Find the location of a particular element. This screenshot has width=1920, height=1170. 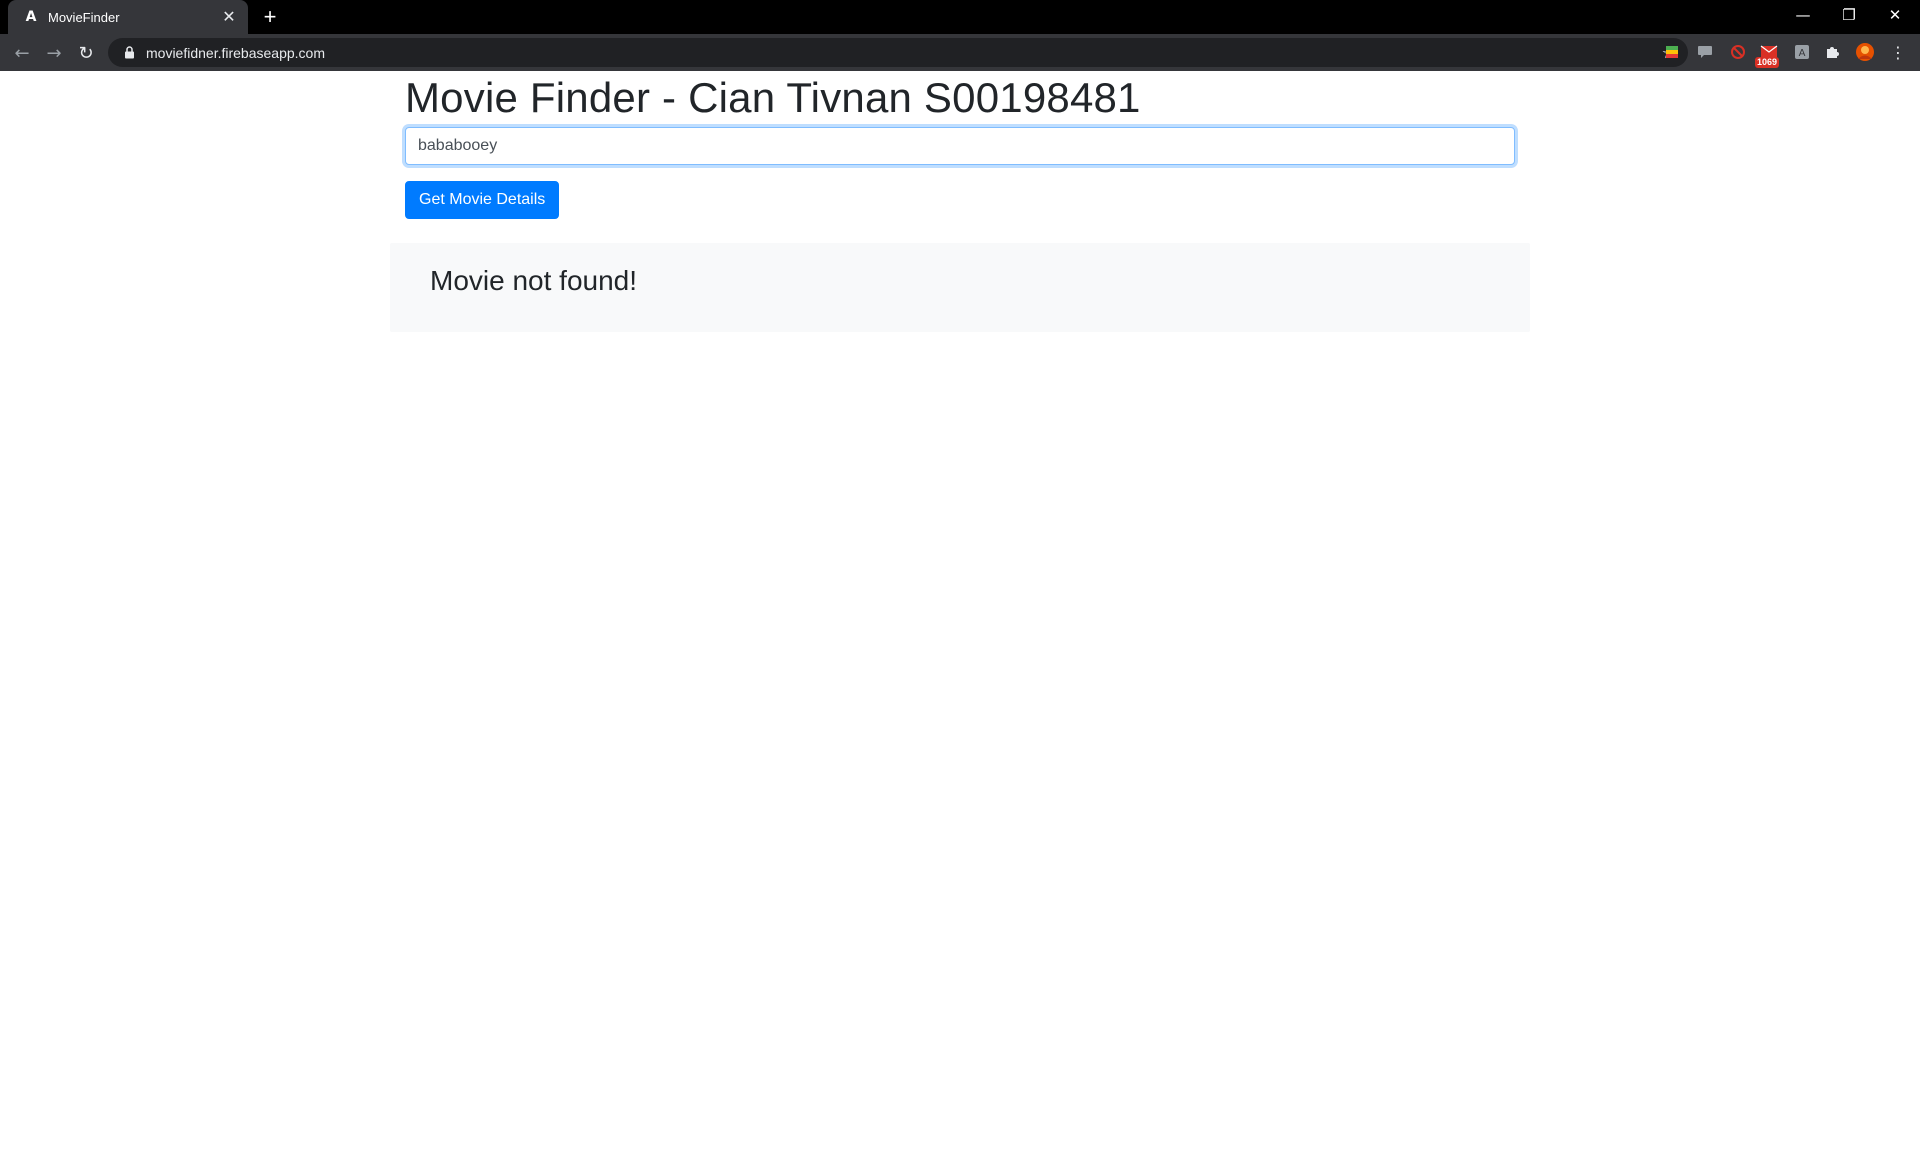

browser-tab-moviefinder: A MovieFinder ✕ is located at coordinates (128, 17).